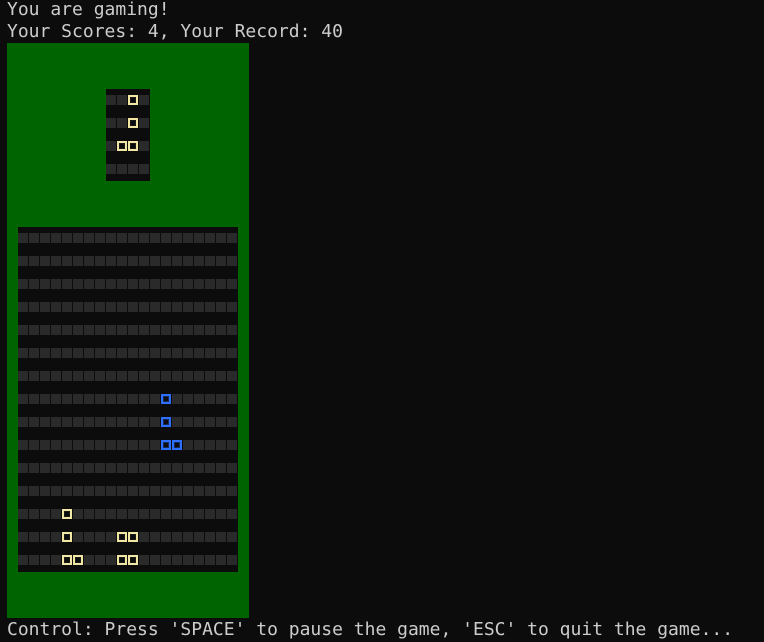 The width and height of the screenshot is (764, 642). I want to click on score-display: Your Scores: 4, Your Record: 40, so click(175, 31).